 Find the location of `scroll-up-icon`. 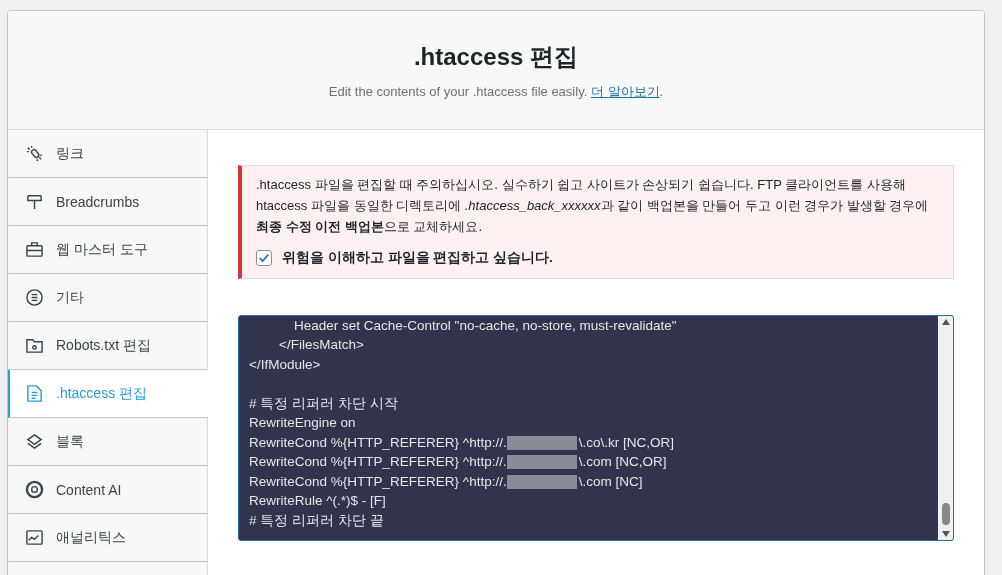

scroll-up-icon is located at coordinates (945, 322).